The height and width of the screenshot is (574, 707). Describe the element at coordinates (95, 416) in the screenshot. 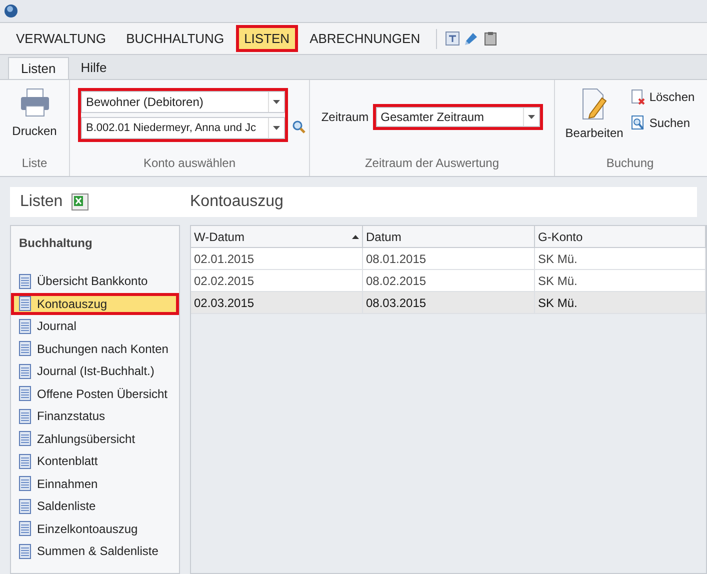

I see `sidebar-item: Finanzstatus` at that location.